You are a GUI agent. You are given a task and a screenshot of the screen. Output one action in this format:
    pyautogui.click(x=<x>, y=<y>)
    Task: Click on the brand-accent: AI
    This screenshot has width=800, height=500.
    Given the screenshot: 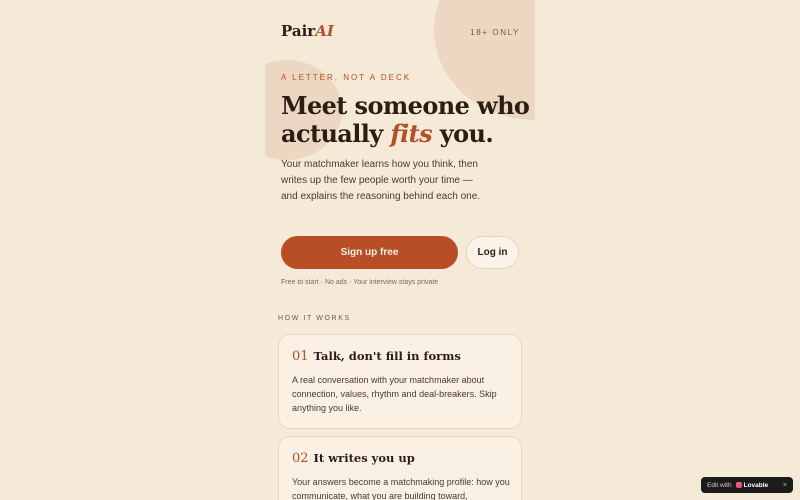 What is the action you would take?
    pyautogui.click(x=324, y=31)
    